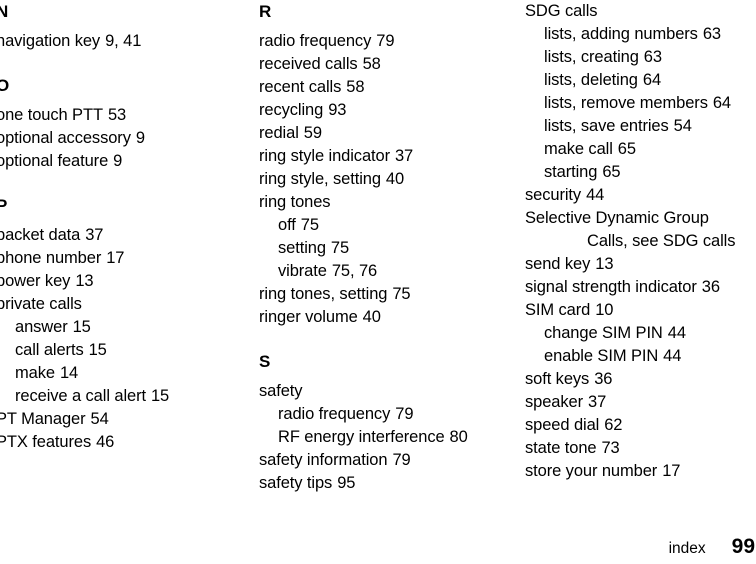  What do you see at coordinates (123, 396) in the screenshot?
I see `index-entry: receive a call alert 15` at bounding box center [123, 396].